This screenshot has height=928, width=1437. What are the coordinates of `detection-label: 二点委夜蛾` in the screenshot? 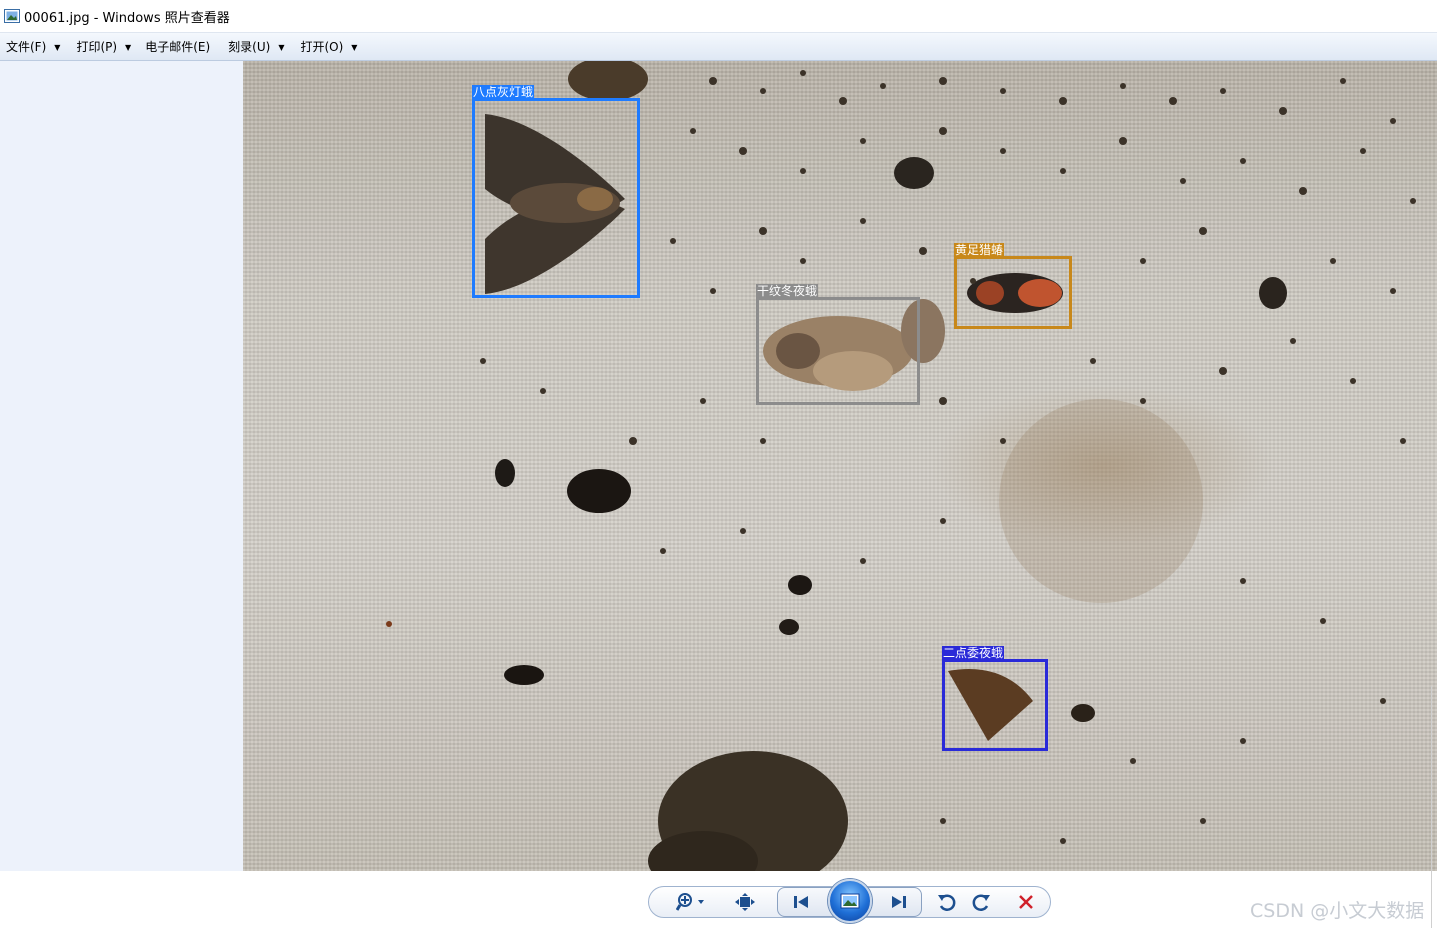 It's located at (973, 653).